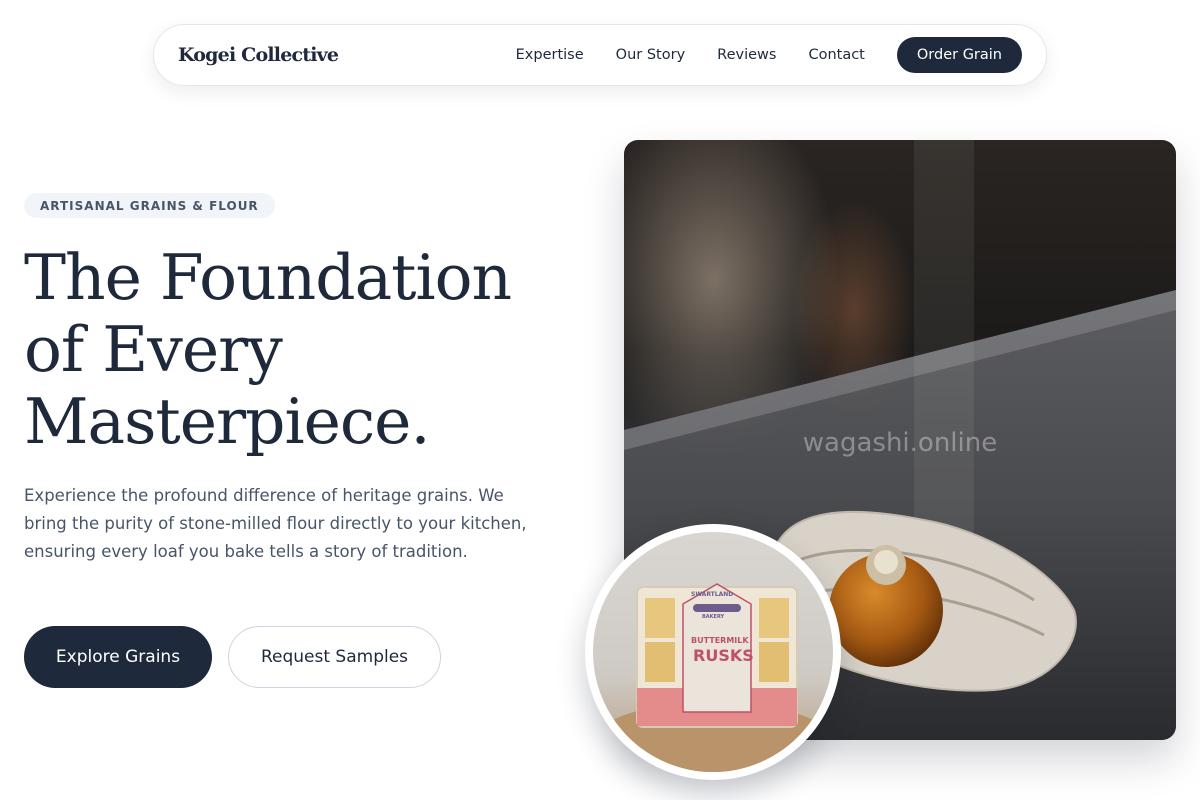 The height and width of the screenshot is (800, 1200). What do you see at coordinates (712, 594) in the screenshot?
I see `package-brand: SWARTLAND` at bounding box center [712, 594].